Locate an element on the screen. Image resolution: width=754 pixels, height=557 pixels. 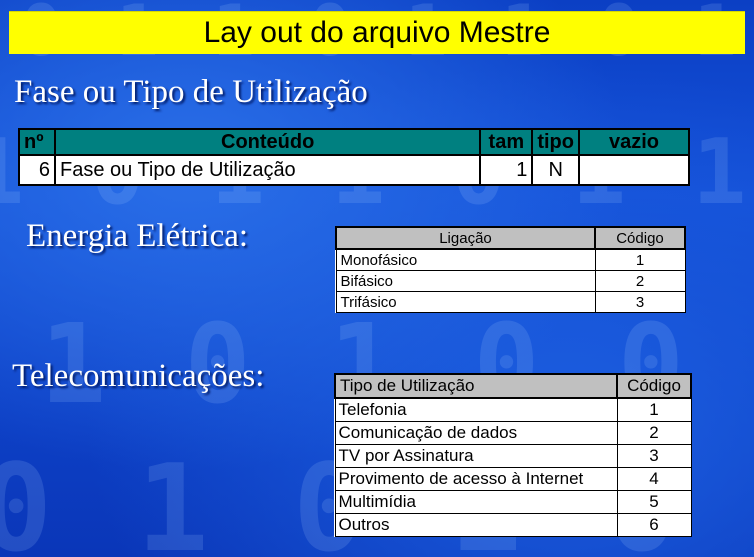
table-row: Trifásico 3 is located at coordinates (510, 302).